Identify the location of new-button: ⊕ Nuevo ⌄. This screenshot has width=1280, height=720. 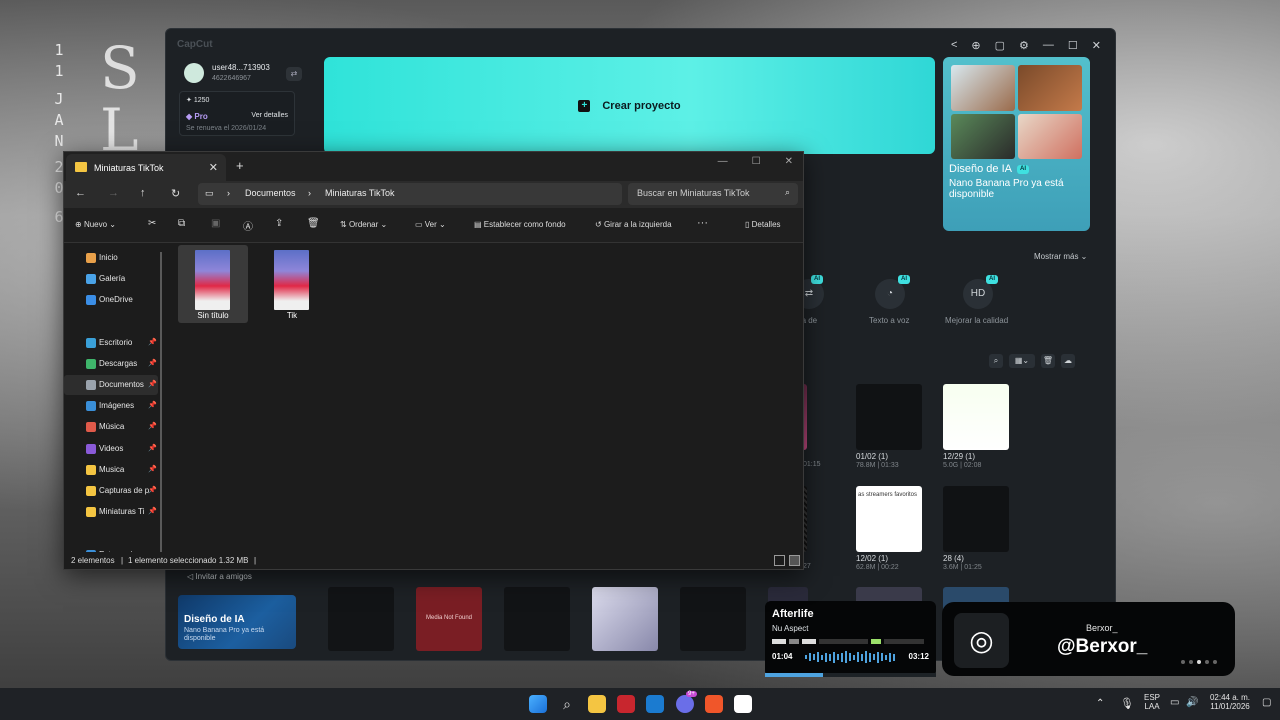
(95, 224).